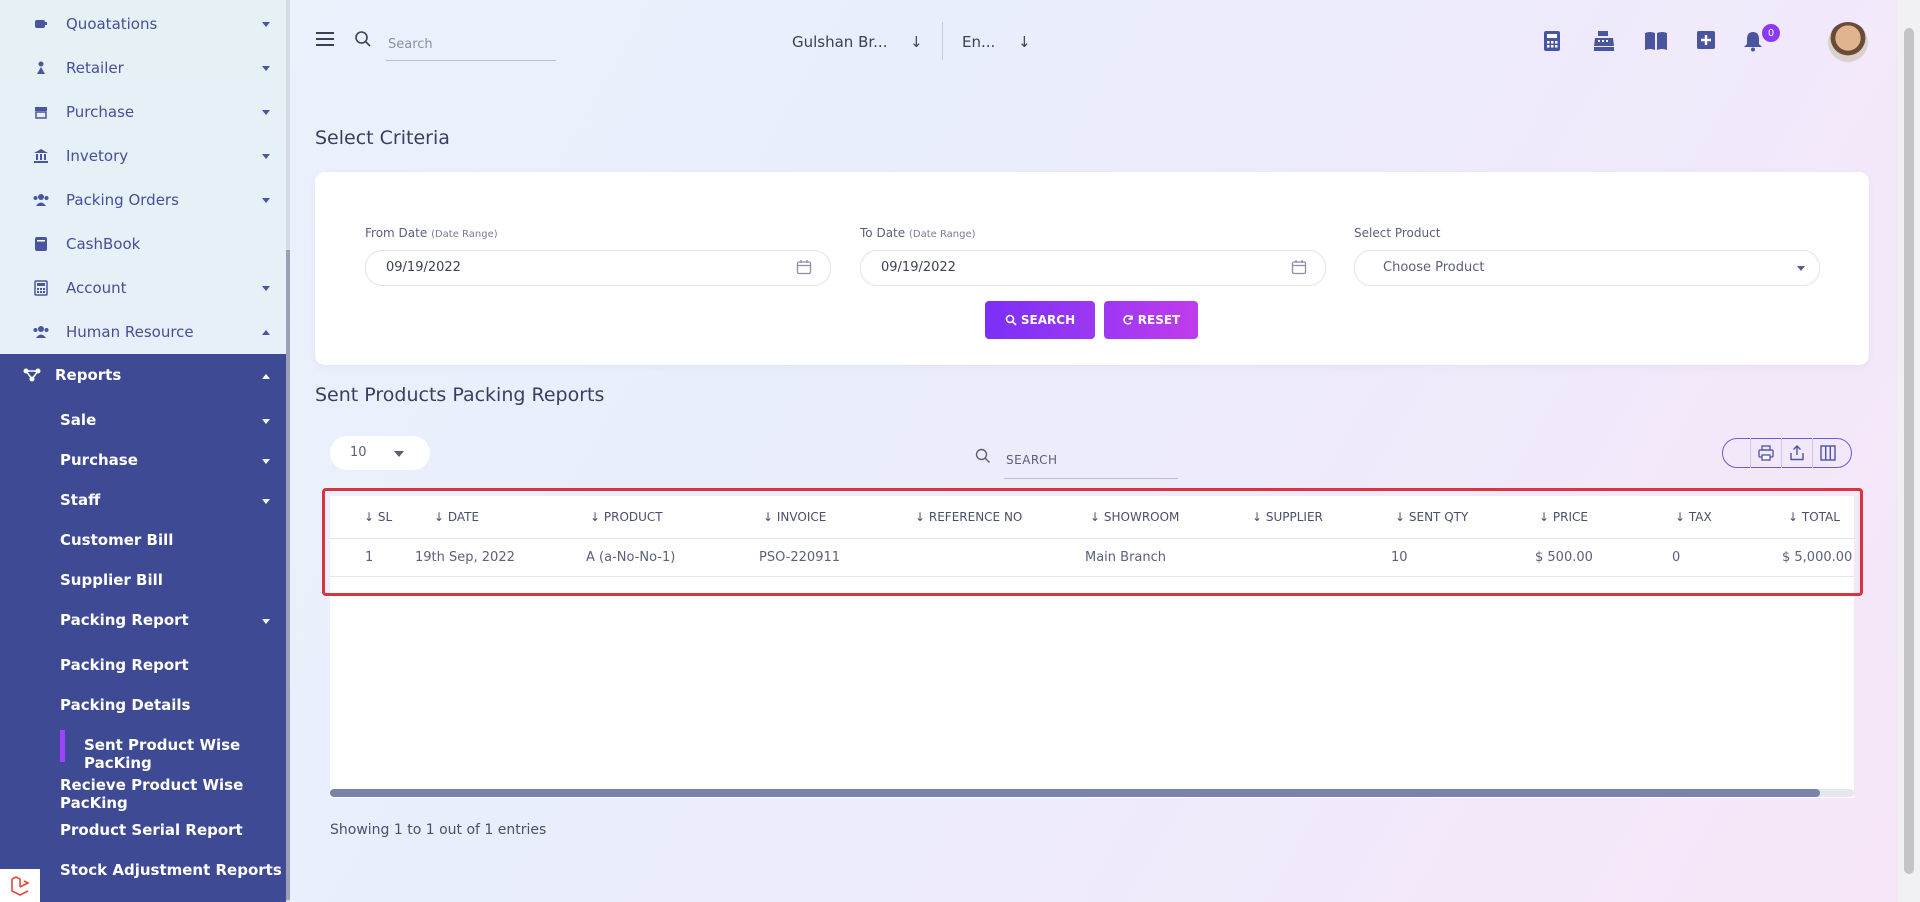 This screenshot has height=902, width=1920. Describe the element at coordinates (41, 112) in the screenshot. I see `store-icon` at that location.